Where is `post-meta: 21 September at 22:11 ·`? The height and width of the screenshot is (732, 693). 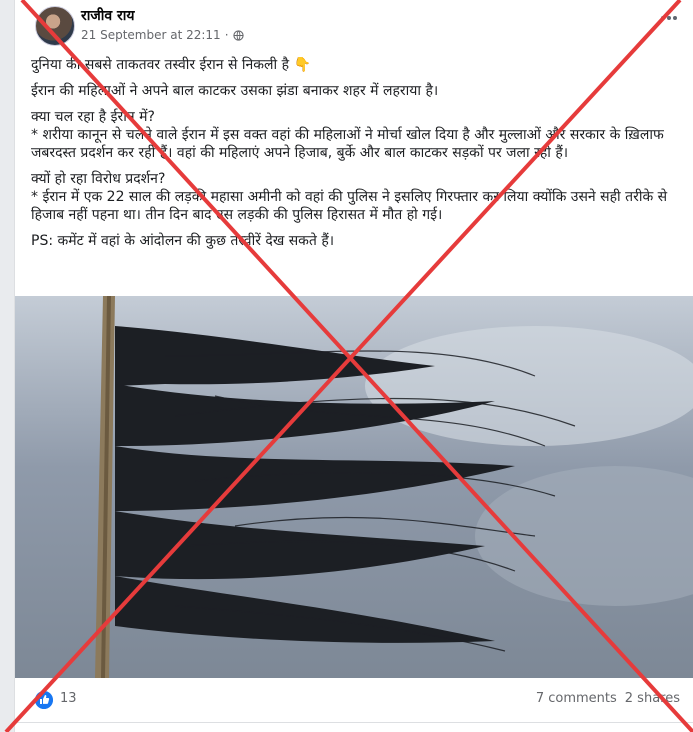
post-meta: 21 September at 22:11 · is located at coordinates (162, 35).